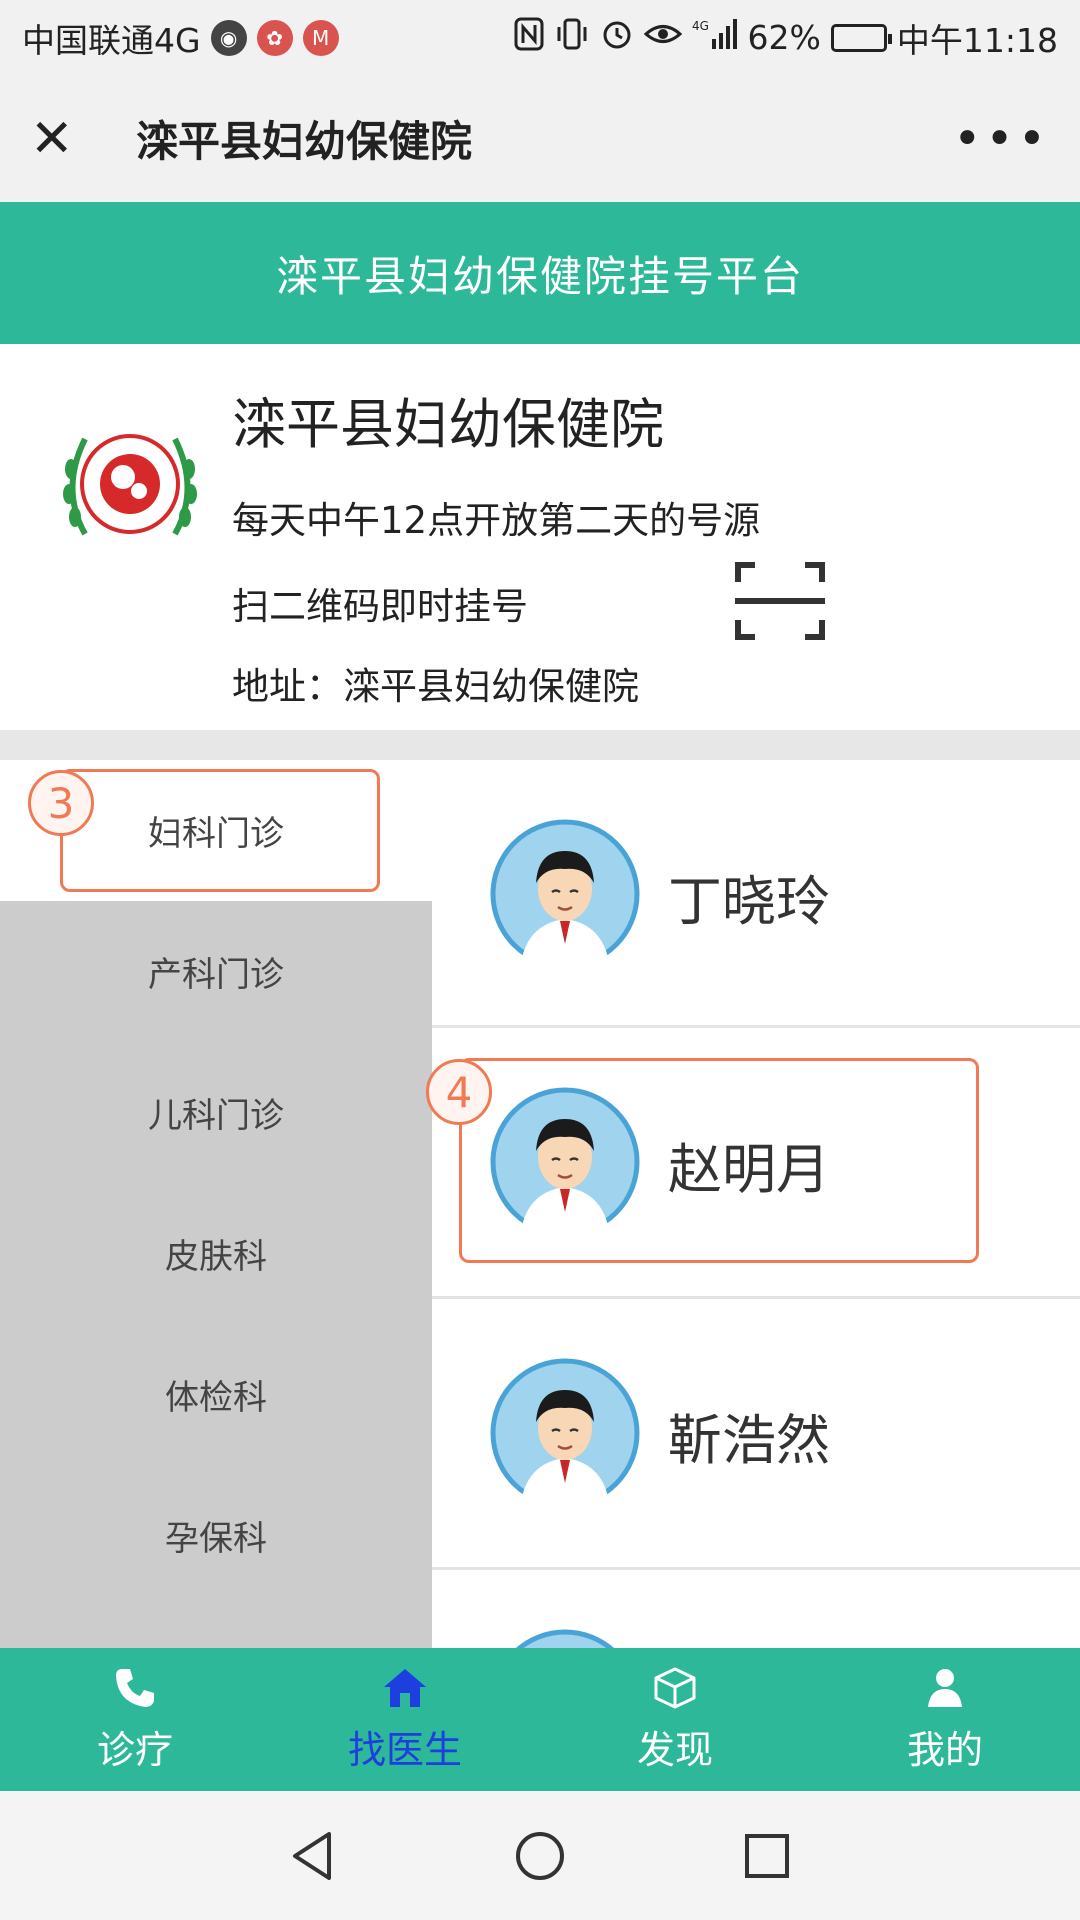 The height and width of the screenshot is (1920, 1080). Describe the element at coordinates (749, 1440) in the screenshot. I see `doctor-name: 靳浩然` at that location.